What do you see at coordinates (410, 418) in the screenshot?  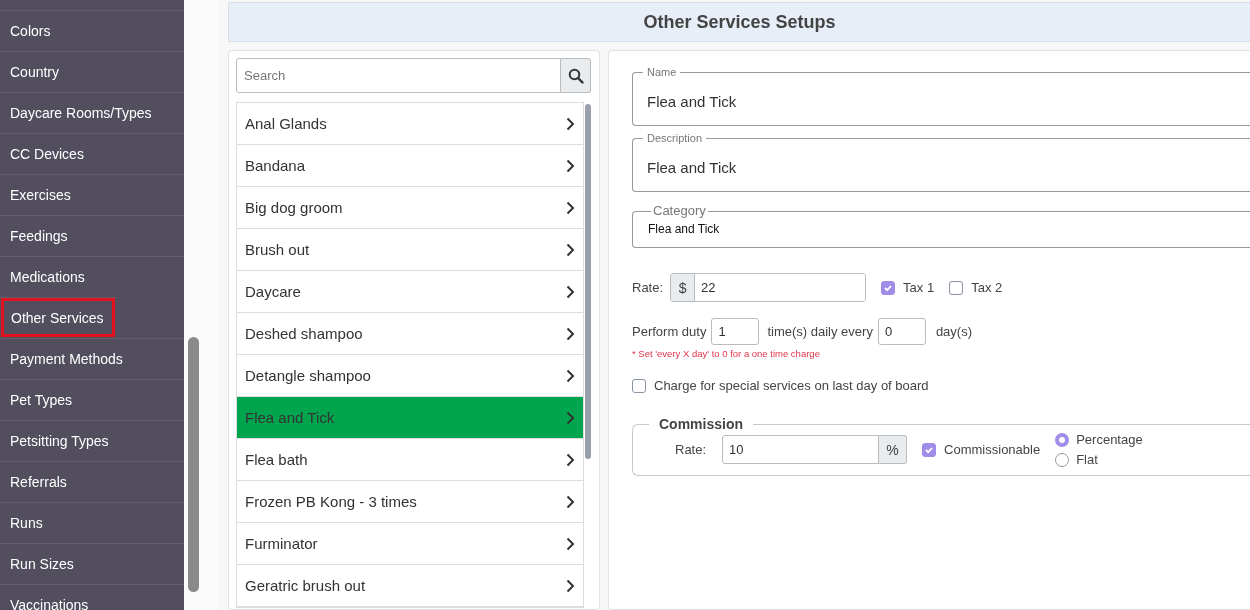 I see `service-item: Flea and Tick` at bounding box center [410, 418].